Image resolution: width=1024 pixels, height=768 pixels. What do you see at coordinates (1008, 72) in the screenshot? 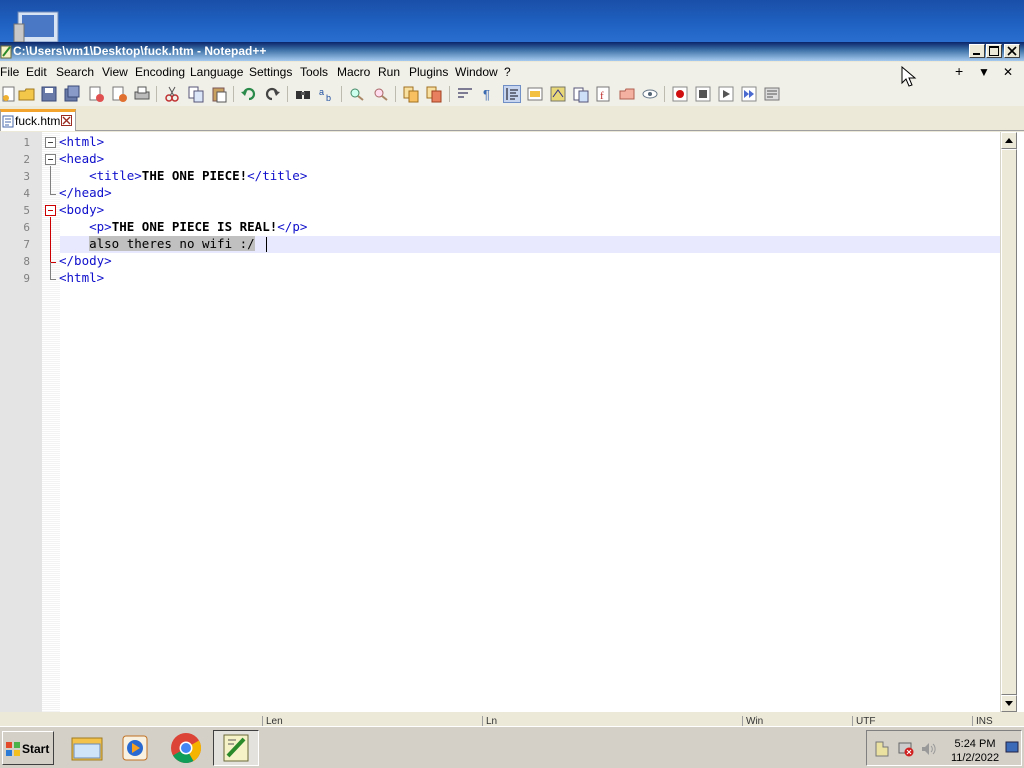
I see `close-tab-button: ✕` at bounding box center [1008, 72].